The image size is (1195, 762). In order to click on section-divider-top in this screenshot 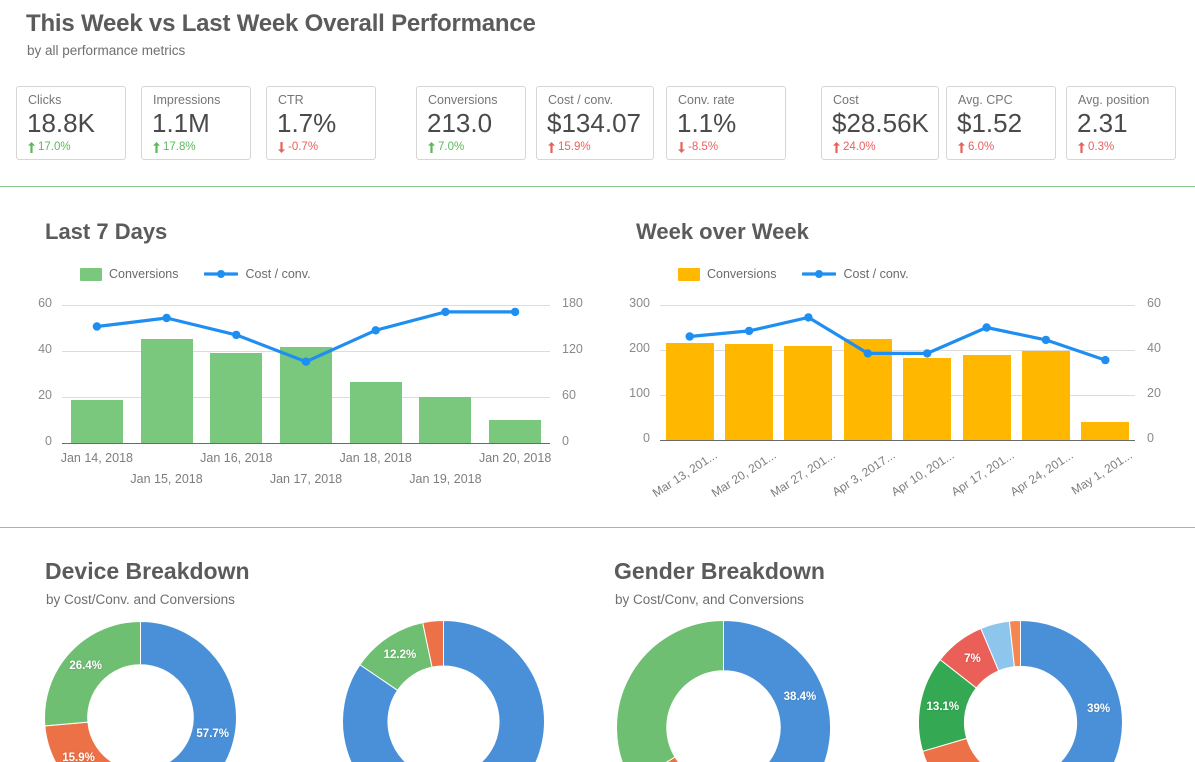, I will do `click(597, 186)`.